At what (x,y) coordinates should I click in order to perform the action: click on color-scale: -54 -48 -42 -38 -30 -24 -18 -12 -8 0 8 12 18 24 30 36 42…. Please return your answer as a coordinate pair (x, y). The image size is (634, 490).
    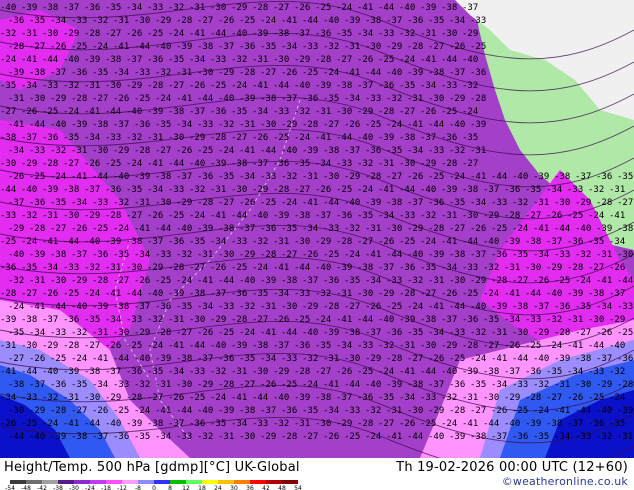
    Looking at the image, I should click on (153, 485).